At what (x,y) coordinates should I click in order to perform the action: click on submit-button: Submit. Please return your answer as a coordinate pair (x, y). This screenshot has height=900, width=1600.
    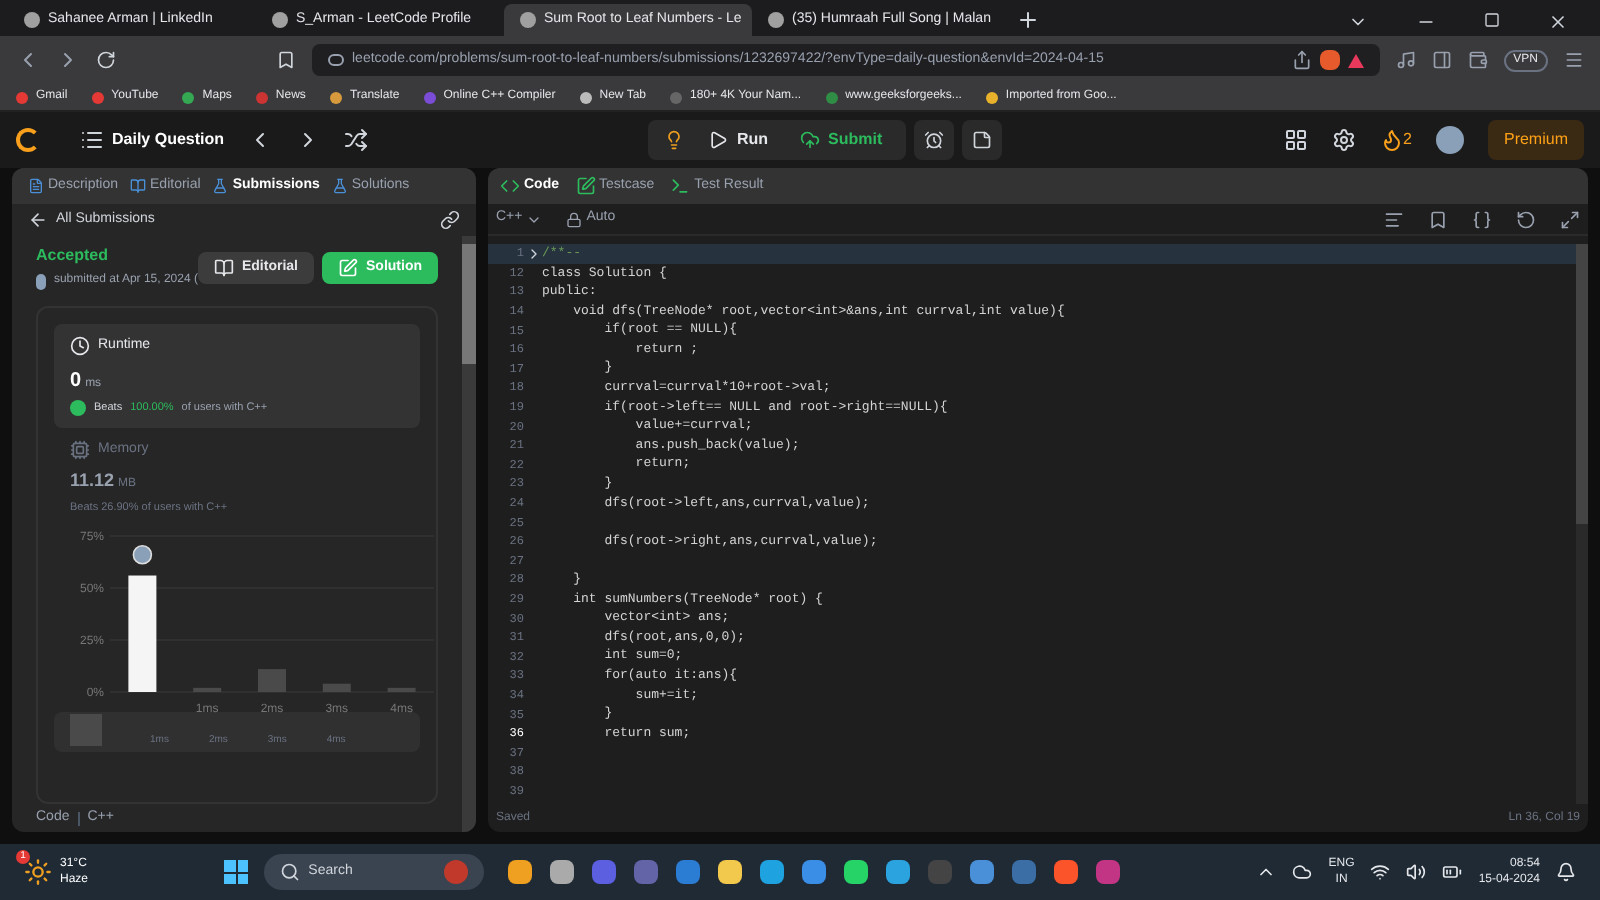
    Looking at the image, I should click on (841, 140).